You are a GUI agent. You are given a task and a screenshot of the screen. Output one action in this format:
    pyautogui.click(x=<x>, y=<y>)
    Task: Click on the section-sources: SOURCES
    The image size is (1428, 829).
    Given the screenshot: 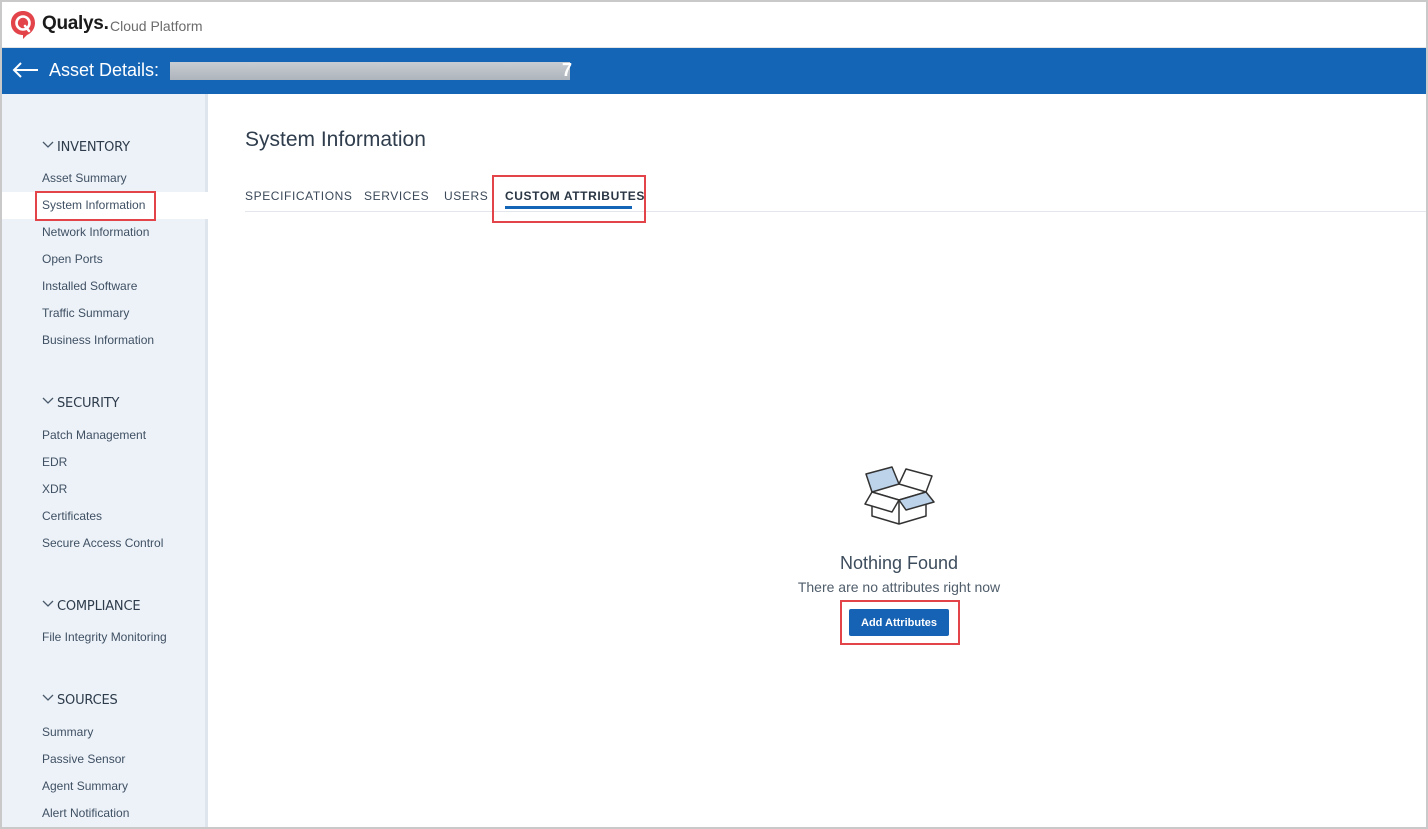 What is the action you would take?
    pyautogui.click(x=80, y=700)
    